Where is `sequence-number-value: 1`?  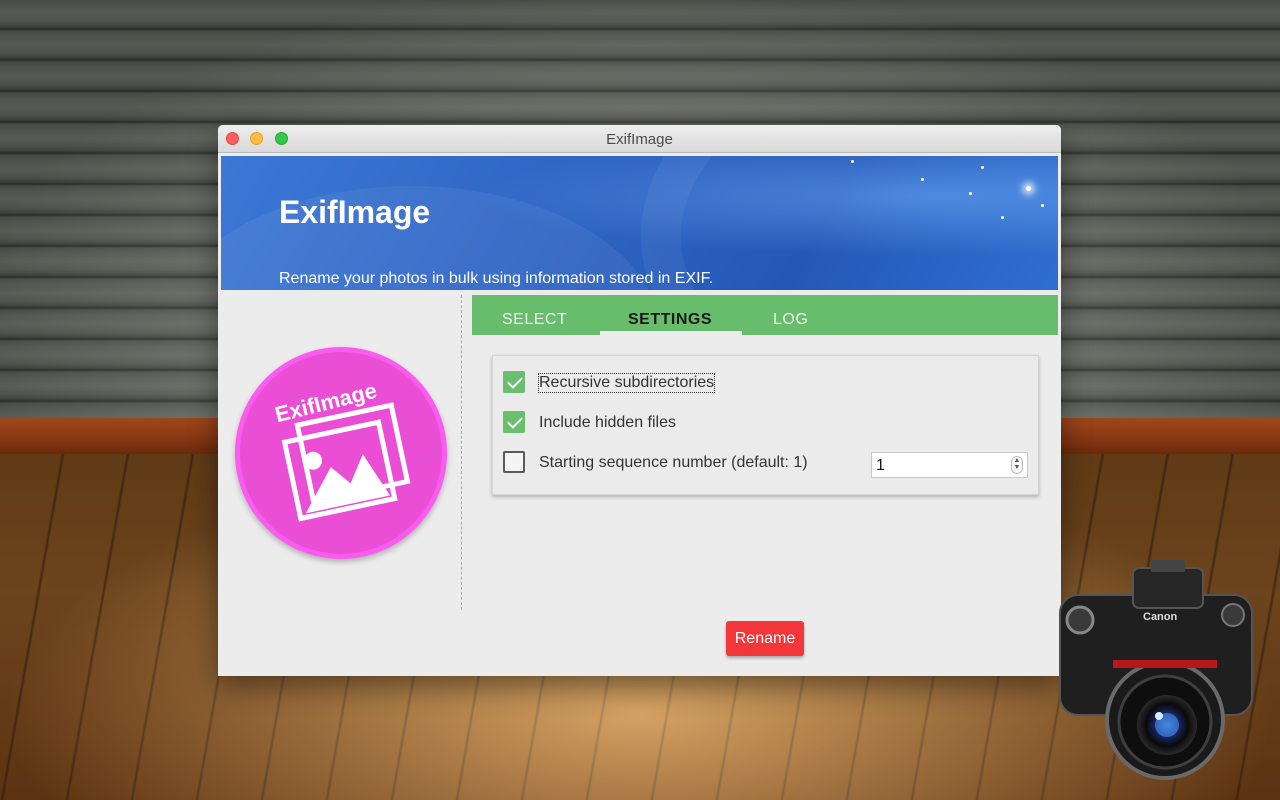 sequence-number-value: 1 is located at coordinates (880, 466).